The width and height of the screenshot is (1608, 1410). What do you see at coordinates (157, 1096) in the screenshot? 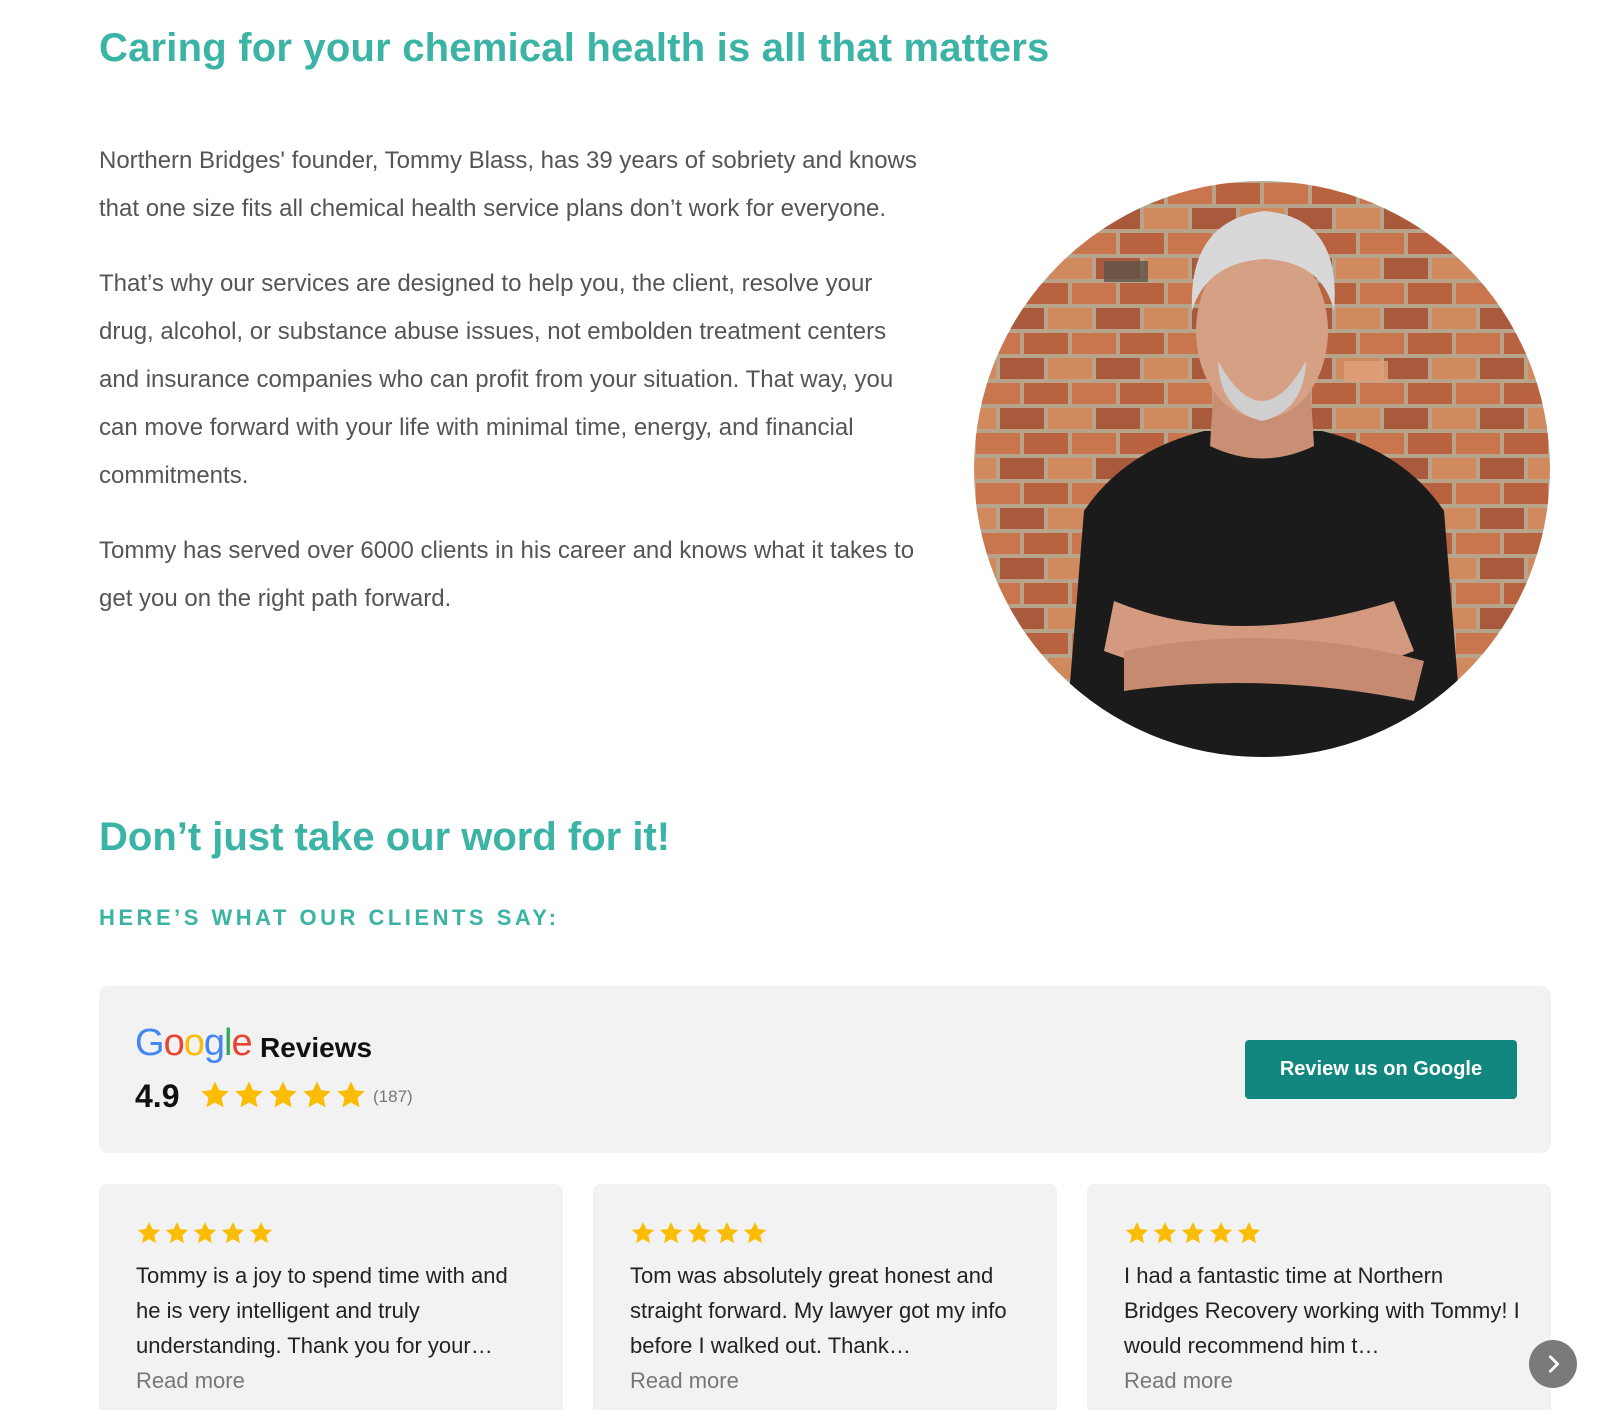
I see `average-rating: 4.9` at bounding box center [157, 1096].